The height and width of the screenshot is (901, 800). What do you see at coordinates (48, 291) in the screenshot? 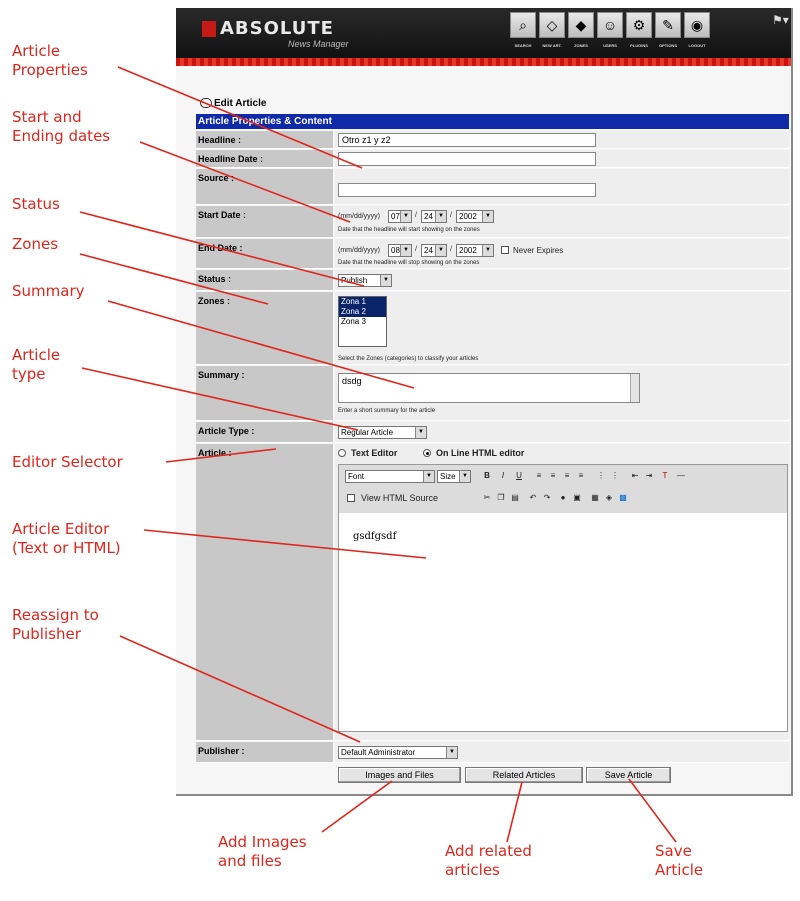
I see `annotation-line: Summary` at bounding box center [48, 291].